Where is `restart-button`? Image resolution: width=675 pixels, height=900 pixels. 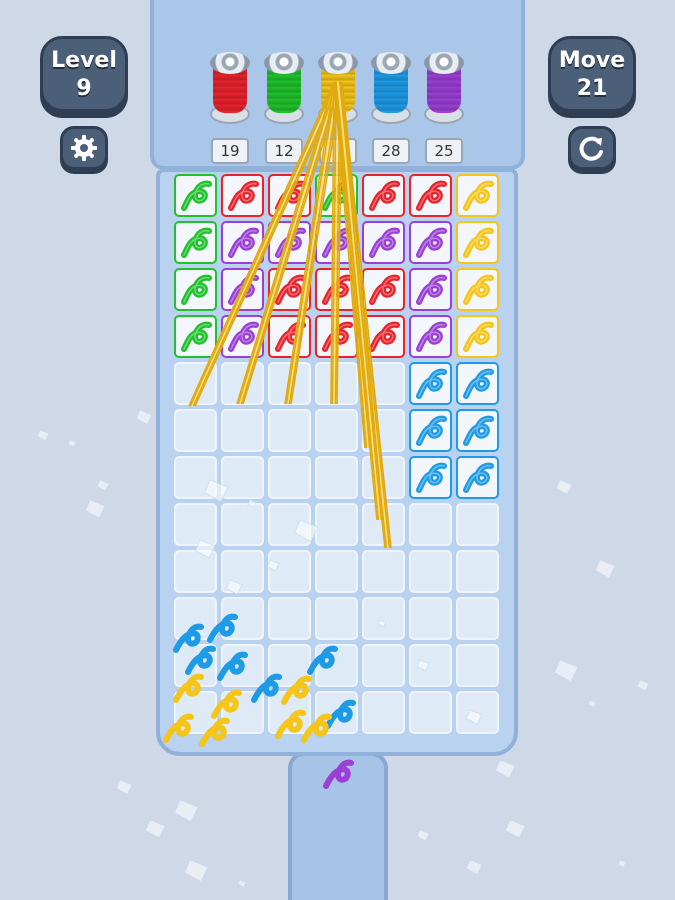 restart-button is located at coordinates (592, 148).